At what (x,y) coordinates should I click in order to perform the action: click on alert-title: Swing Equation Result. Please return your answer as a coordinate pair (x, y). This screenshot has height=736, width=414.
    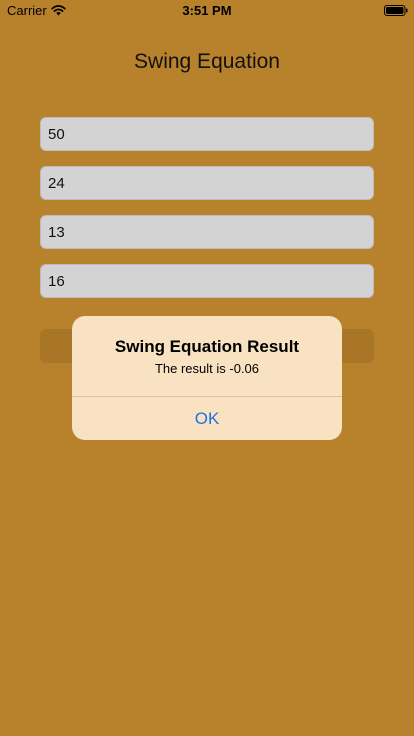
    Looking at the image, I should click on (207, 346).